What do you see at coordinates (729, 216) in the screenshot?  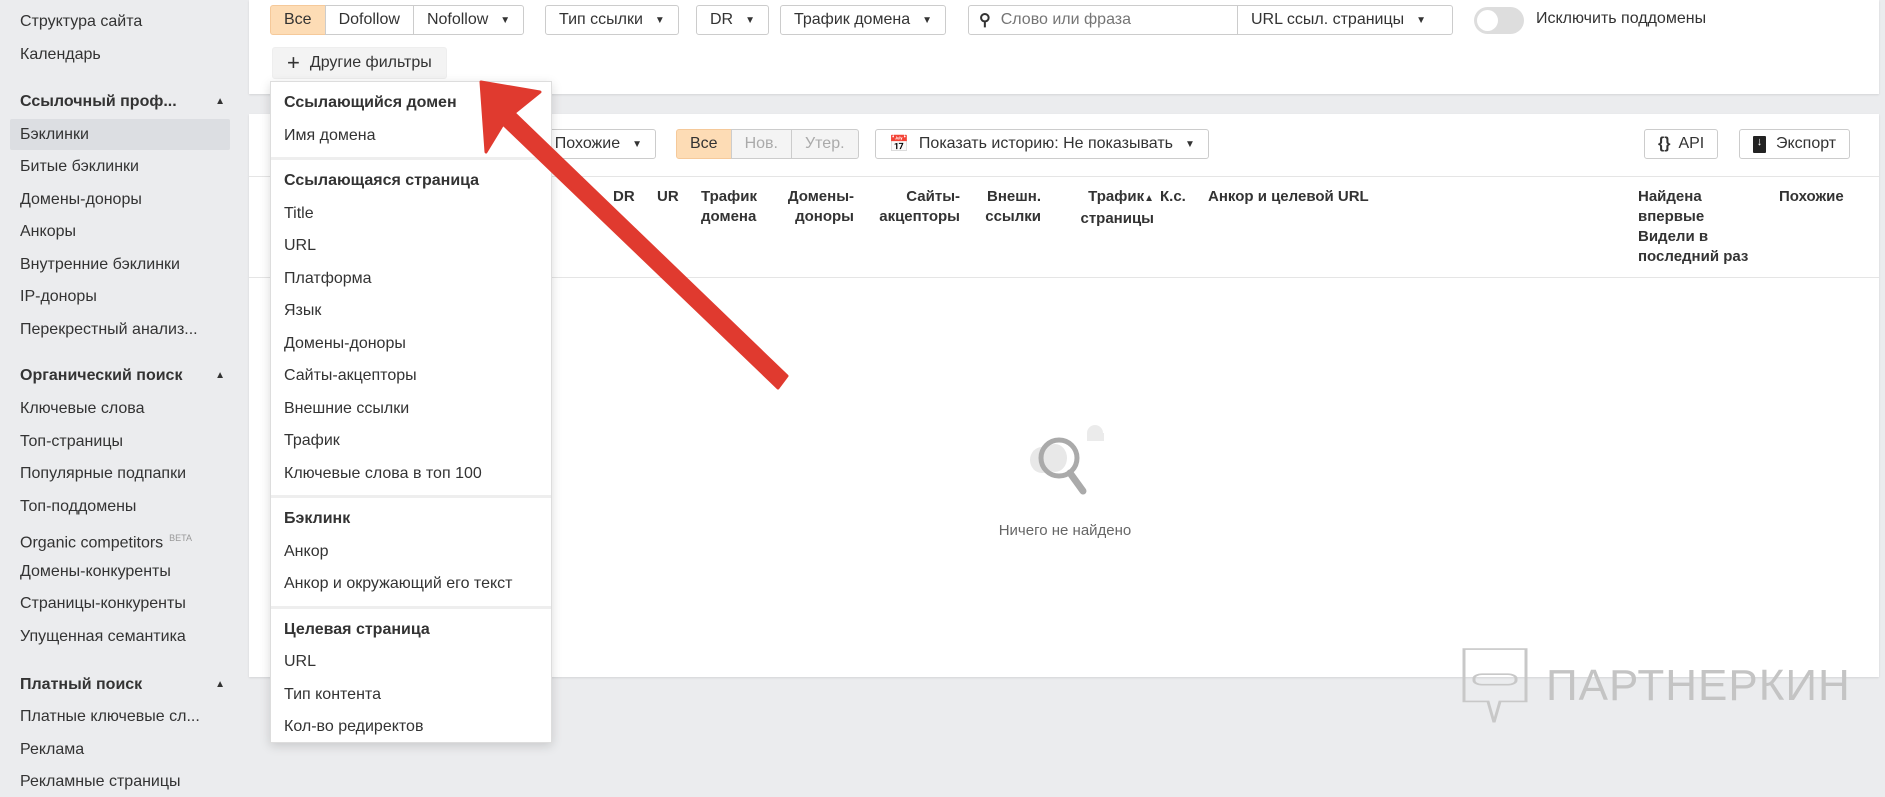 I see `l2: домена` at bounding box center [729, 216].